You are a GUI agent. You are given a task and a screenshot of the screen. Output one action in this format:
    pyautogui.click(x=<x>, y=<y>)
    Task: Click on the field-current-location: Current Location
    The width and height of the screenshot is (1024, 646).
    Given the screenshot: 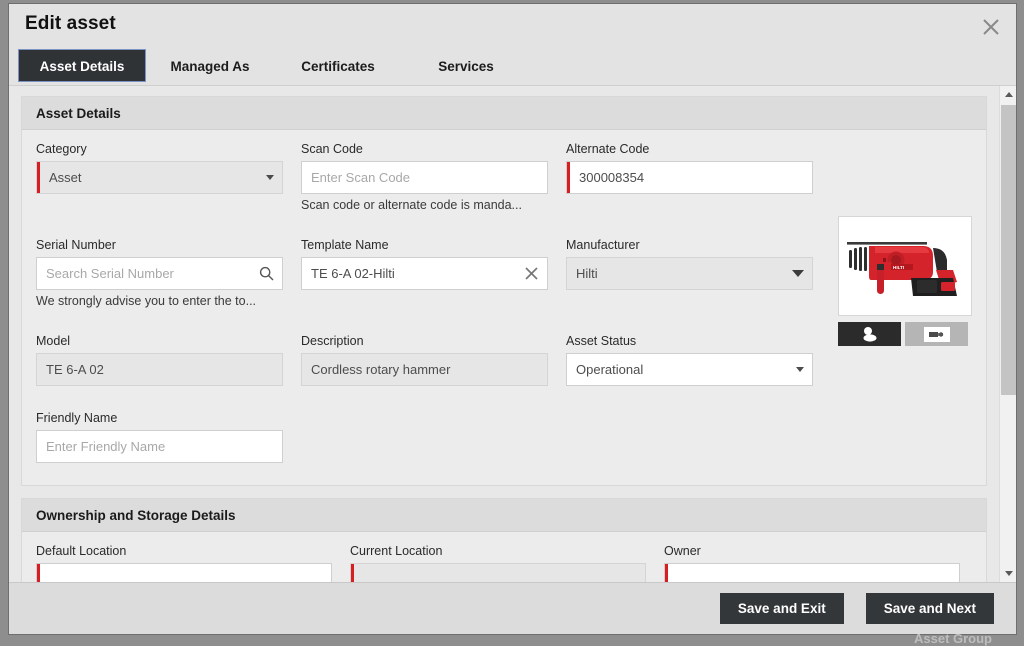 What is the action you would take?
    pyautogui.click(x=498, y=563)
    